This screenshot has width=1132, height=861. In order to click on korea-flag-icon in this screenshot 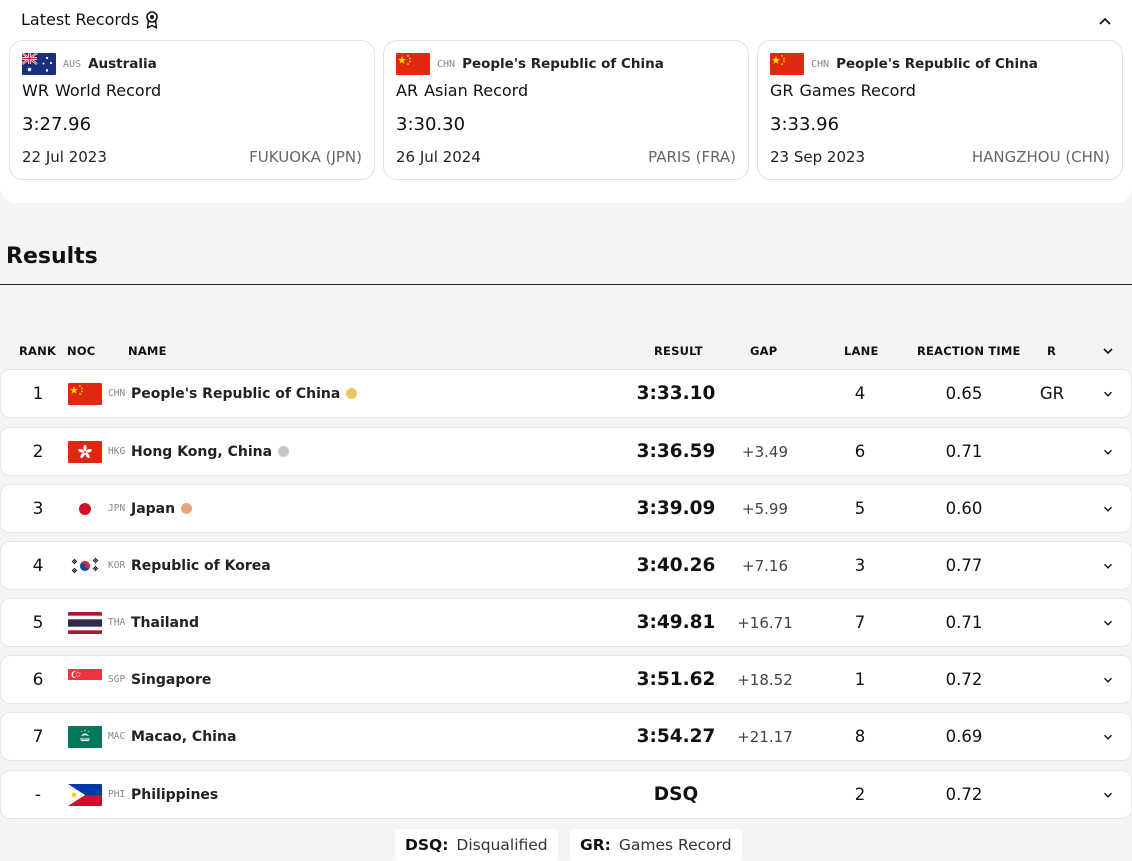, I will do `click(85, 565)`.